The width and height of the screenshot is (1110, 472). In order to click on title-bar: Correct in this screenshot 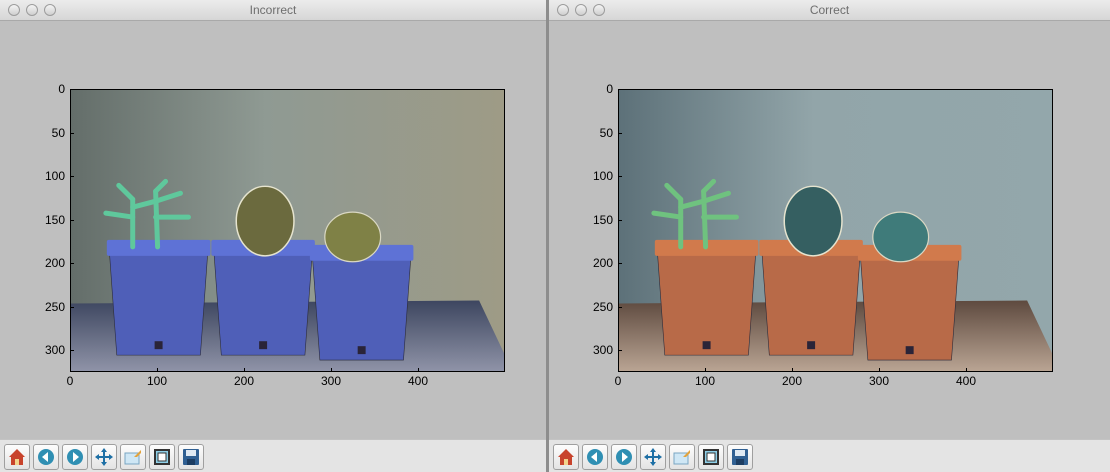, I will do `click(829, 10)`.